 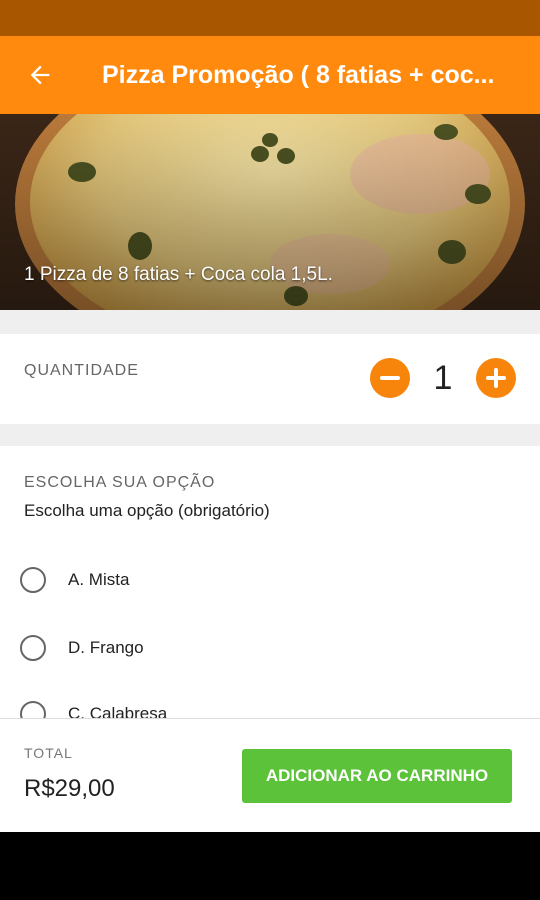 What do you see at coordinates (496, 378) in the screenshot?
I see `plus-icon` at bounding box center [496, 378].